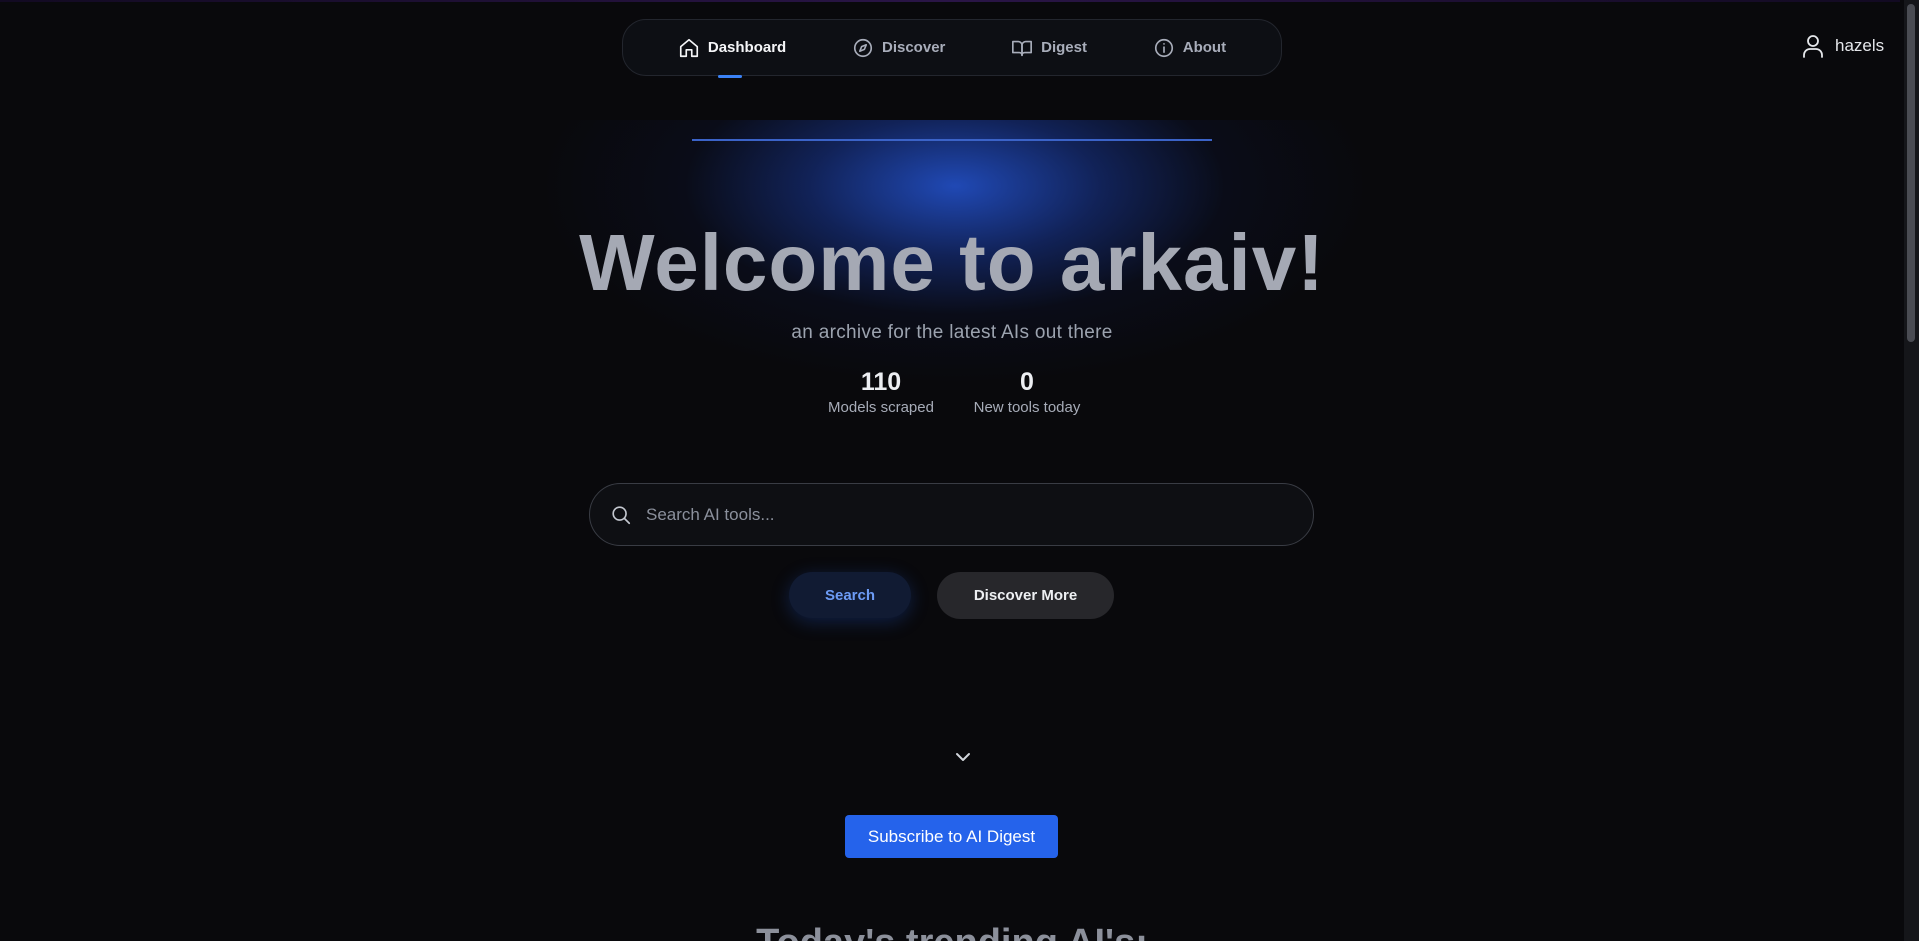 This screenshot has width=1919, height=941. Describe the element at coordinates (1911, 173) in the screenshot. I see `scrollbar-thumb` at that location.